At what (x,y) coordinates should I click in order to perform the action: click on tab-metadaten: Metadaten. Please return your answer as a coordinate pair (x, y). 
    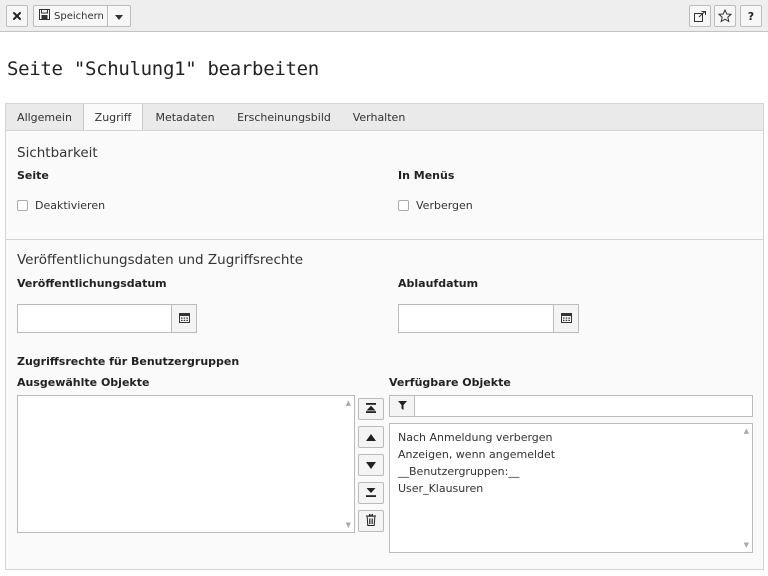
    Looking at the image, I should click on (185, 118).